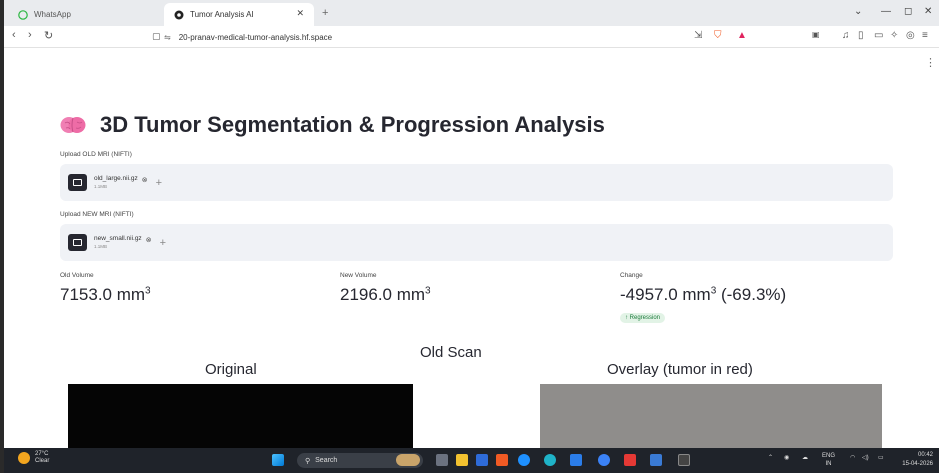 The width and height of the screenshot is (939, 473). What do you see at coordinates (471, 13) in the screenshot?
I see `browser-tab-strip: WhatsApp Tumor Analysis AI ✕ + ⌄ — ◻ ✕` at bounding box center [471, 13].